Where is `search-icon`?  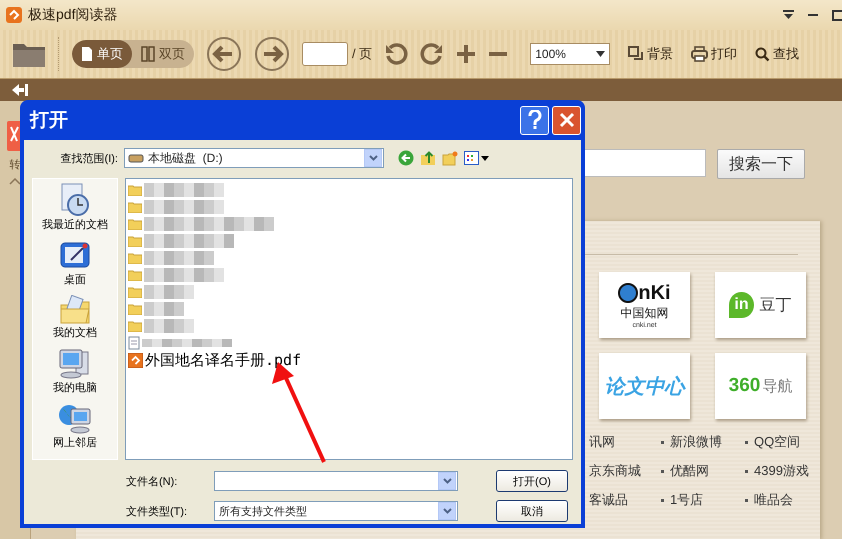 search-icon is located at coordinates (762, 54).